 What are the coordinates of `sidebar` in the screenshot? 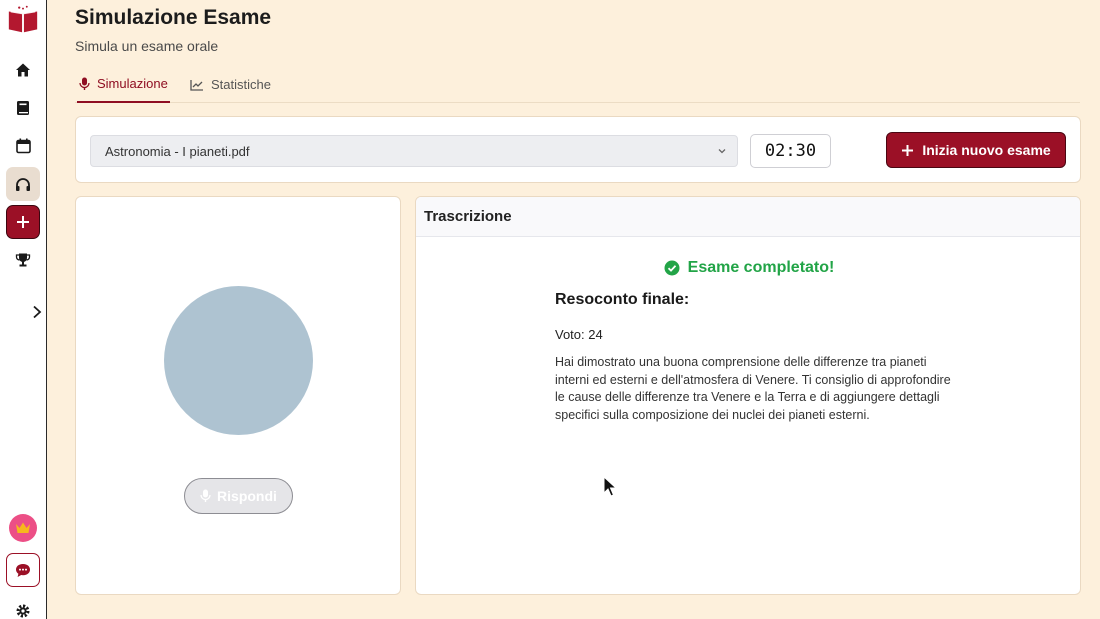 It's located at (23, 309).